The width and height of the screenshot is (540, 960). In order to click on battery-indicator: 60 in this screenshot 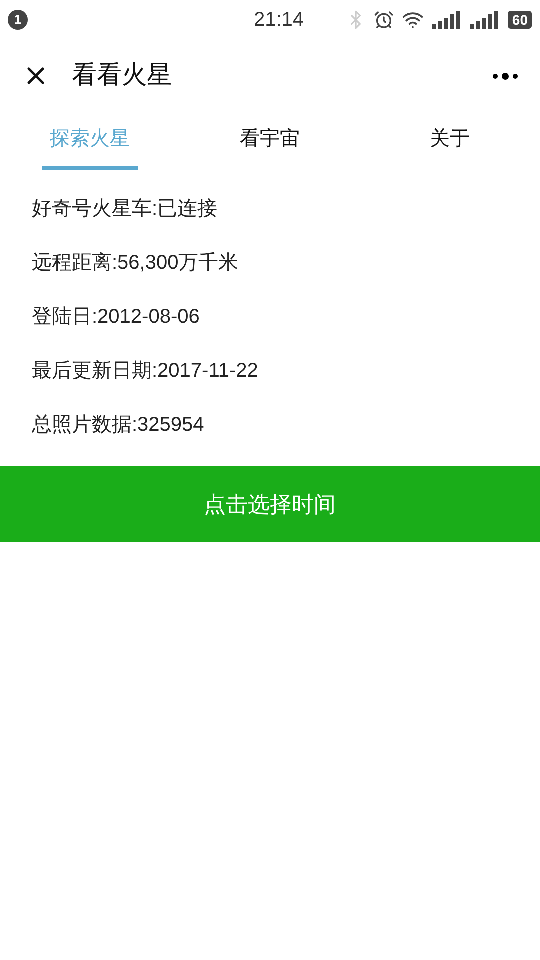, I will do `click(520, 20)`.